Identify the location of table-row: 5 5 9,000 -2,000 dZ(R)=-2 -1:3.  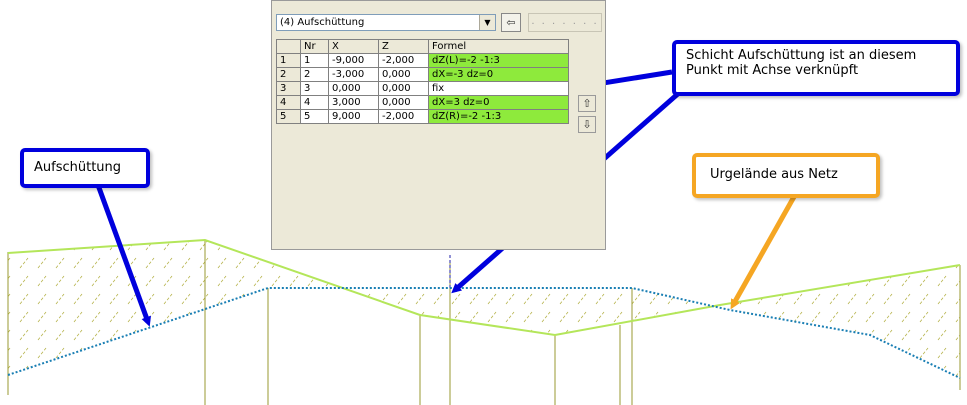
(422, 116).